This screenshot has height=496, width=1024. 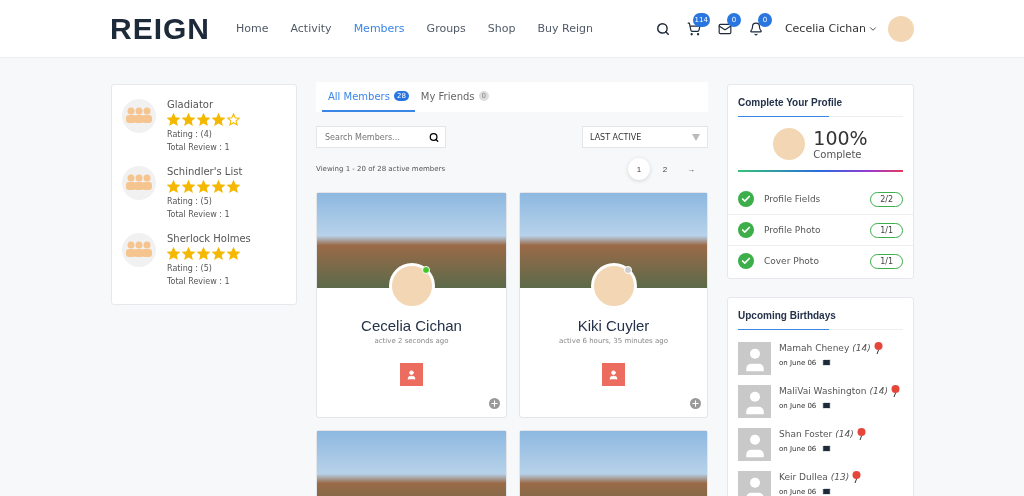 I want to click on nav-link: Shop, so click(x=501, y=28).